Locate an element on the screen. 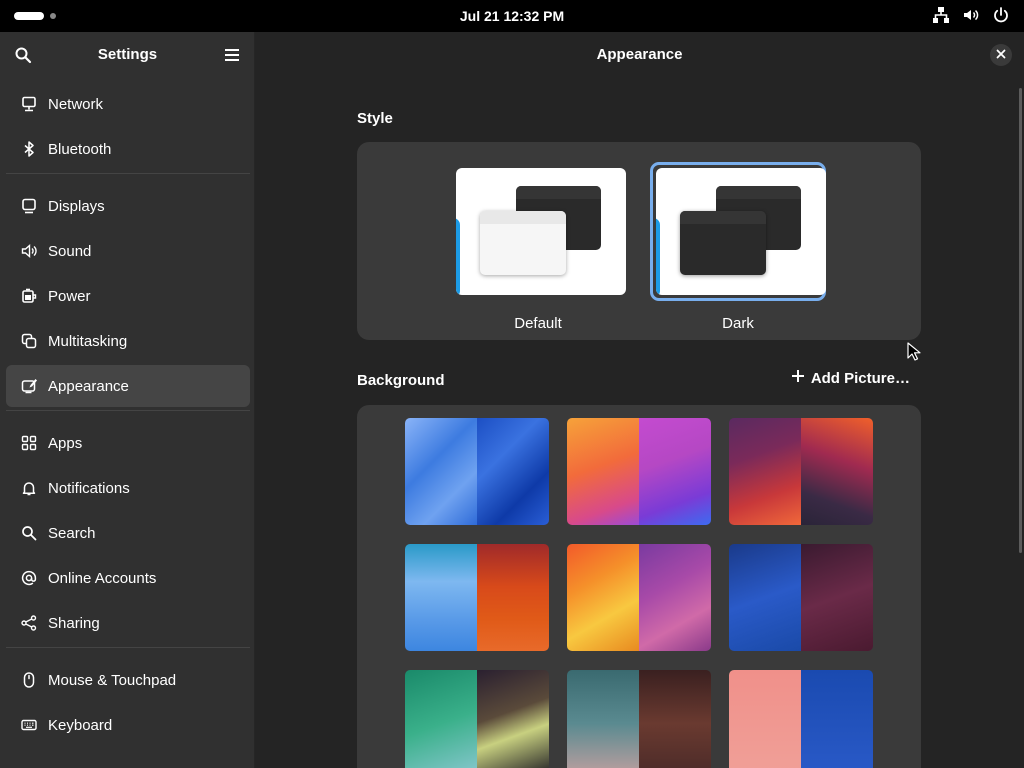 This screenshot has height=768, width=1024. clock: Jul 21 12:32 PM is located at coordinates (512, 16).